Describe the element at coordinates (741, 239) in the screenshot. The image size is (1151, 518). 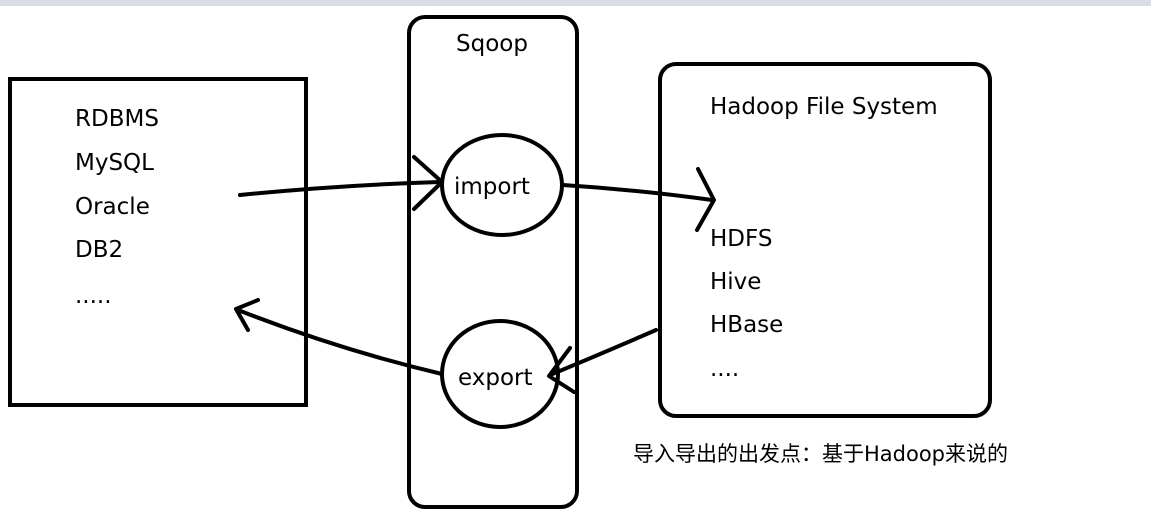
I see `hadoop-item: HDFS` at that location.